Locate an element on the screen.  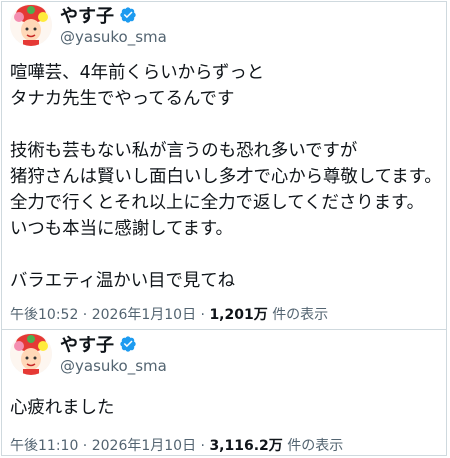
view-count: 1,201万 is located at coordinates (238, 315).